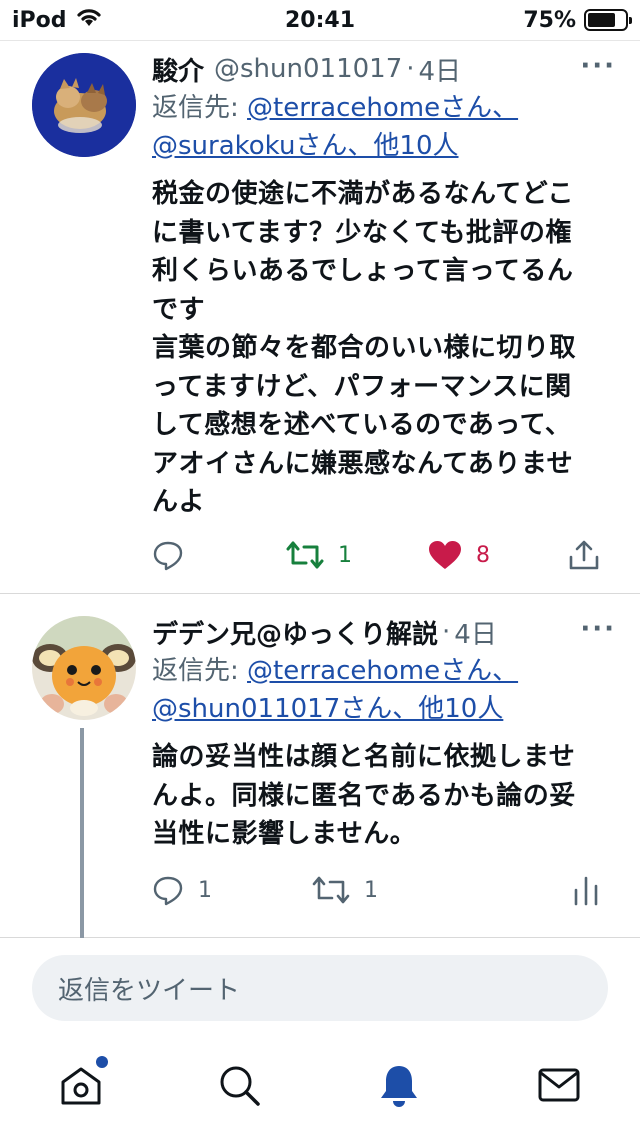  What do you see at coordinates (549, 20) in the screenshot?
I see `battery-percent: 75%` at bounding box center [549, 20].